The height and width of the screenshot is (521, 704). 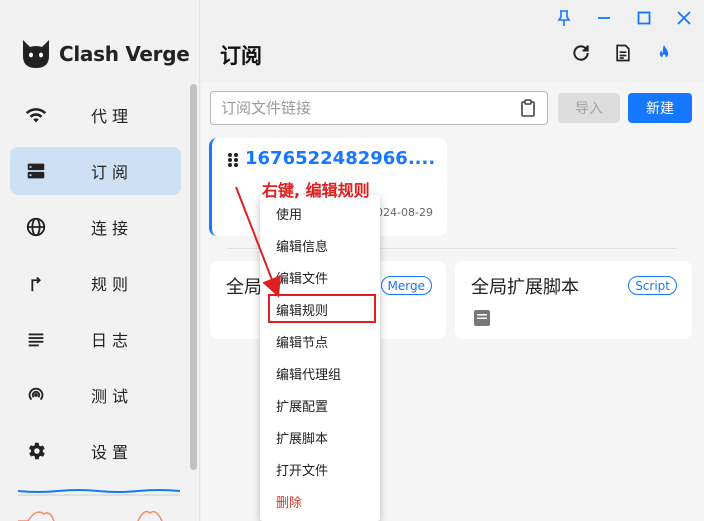 I want to click on sidebar-item-rules: 规则, so click(x=95, y=283).